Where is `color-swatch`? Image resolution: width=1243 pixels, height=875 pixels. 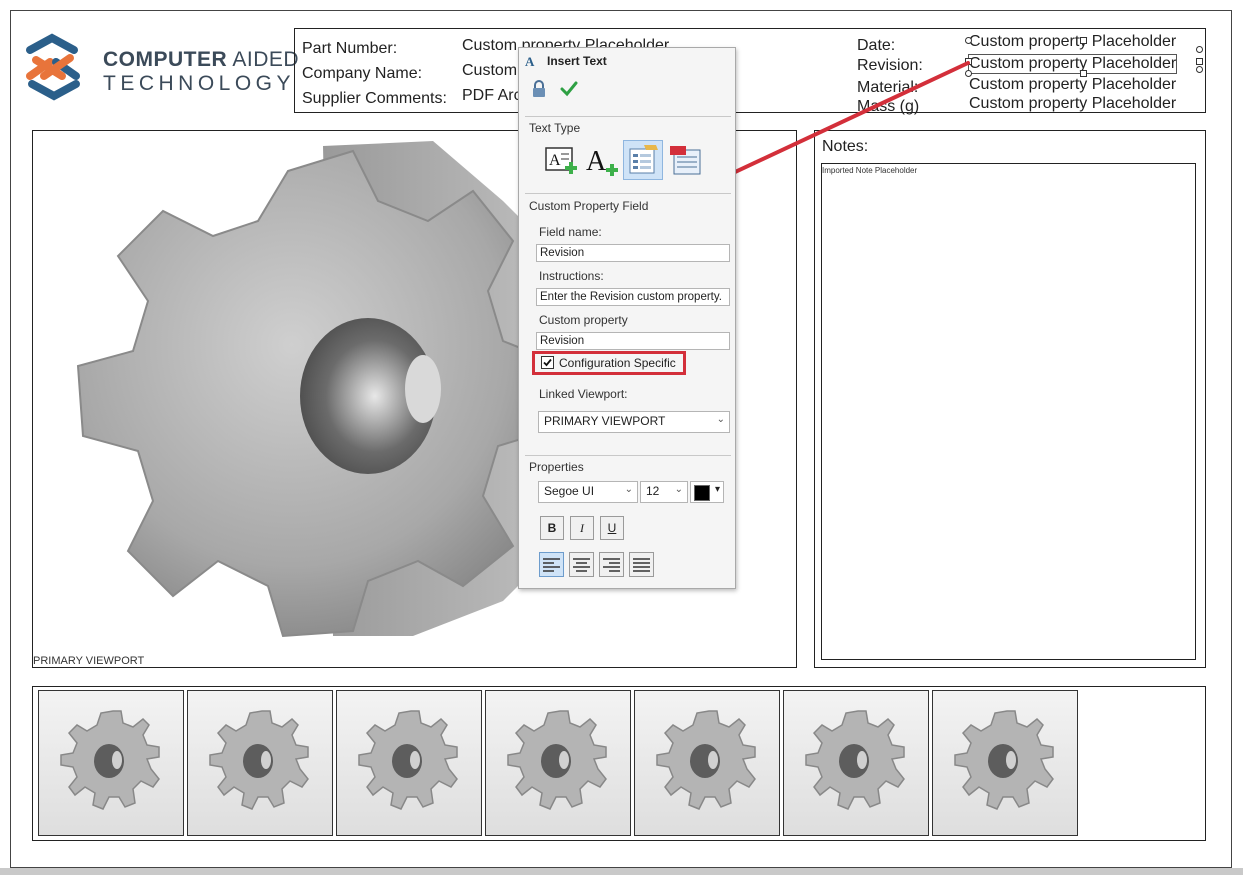
color-swatch is located at coordinates (702, 493).